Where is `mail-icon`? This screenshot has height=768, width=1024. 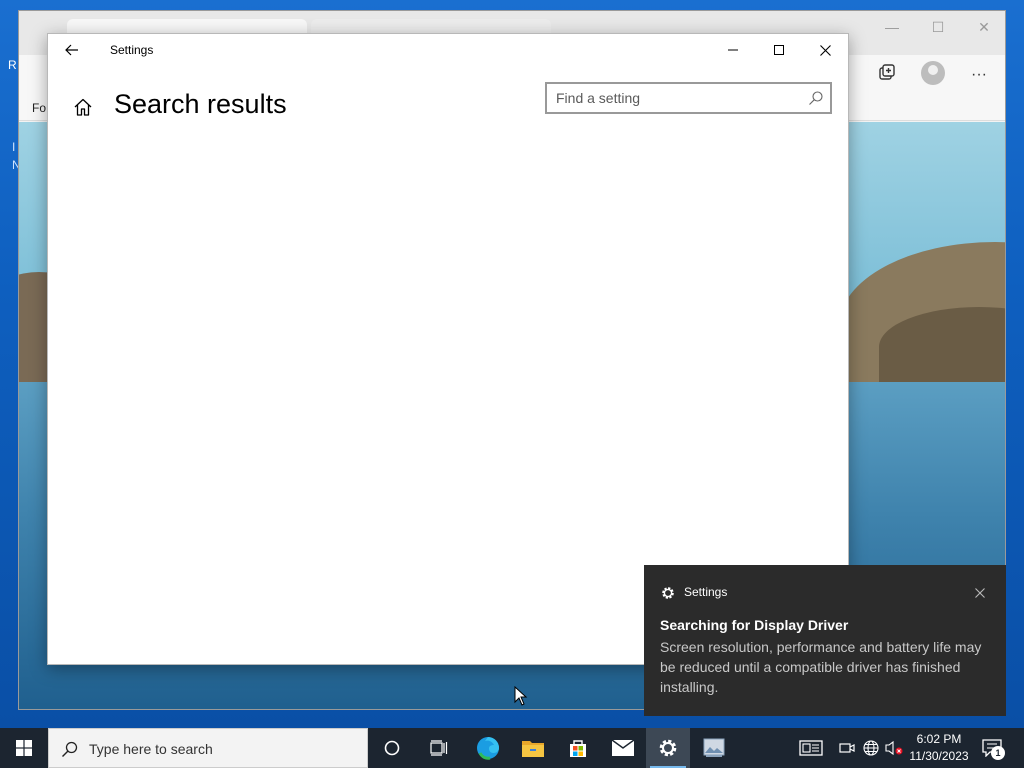
mail-icon is located at coordinates (623, 747).